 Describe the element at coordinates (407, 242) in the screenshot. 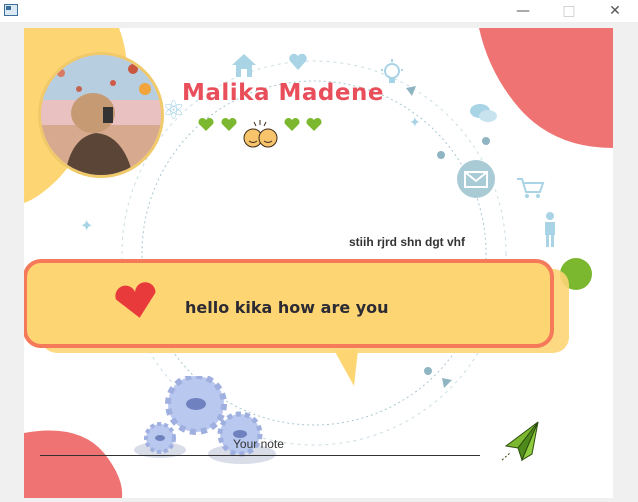

I see `status-text: stiih rjrd shn dgt vhf` at that location.